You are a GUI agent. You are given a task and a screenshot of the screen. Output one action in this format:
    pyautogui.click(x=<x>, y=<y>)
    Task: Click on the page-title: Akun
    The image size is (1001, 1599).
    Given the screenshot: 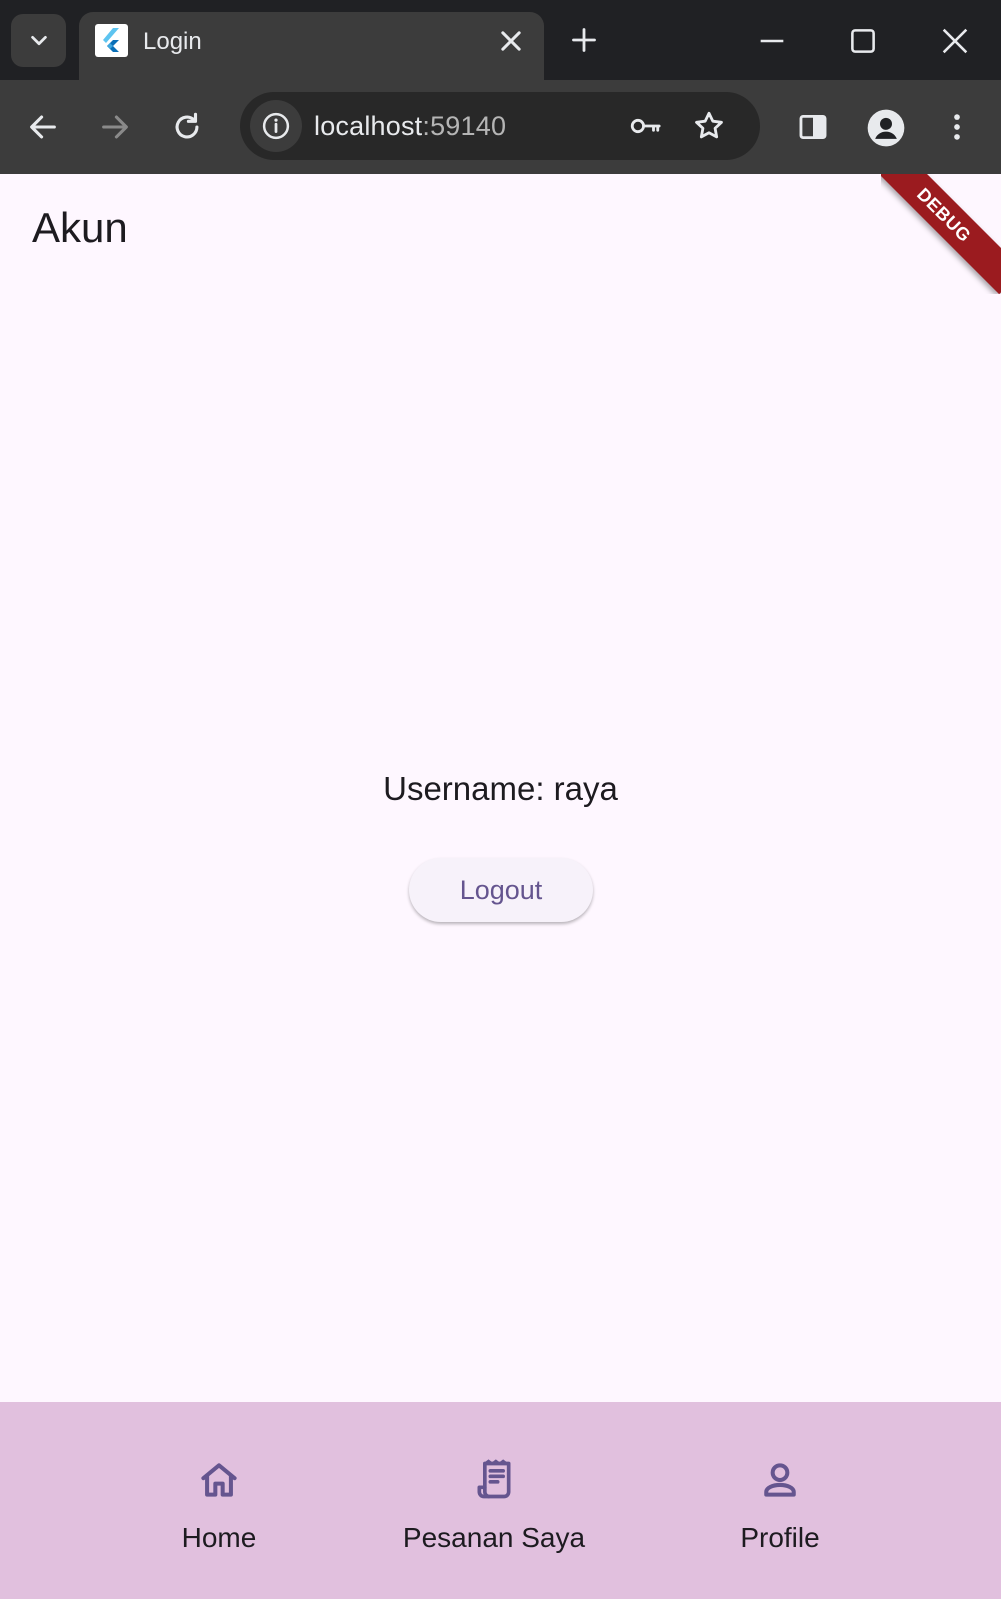 What is the action you would take?
    pyautogui.click(x=80, y=227)
    